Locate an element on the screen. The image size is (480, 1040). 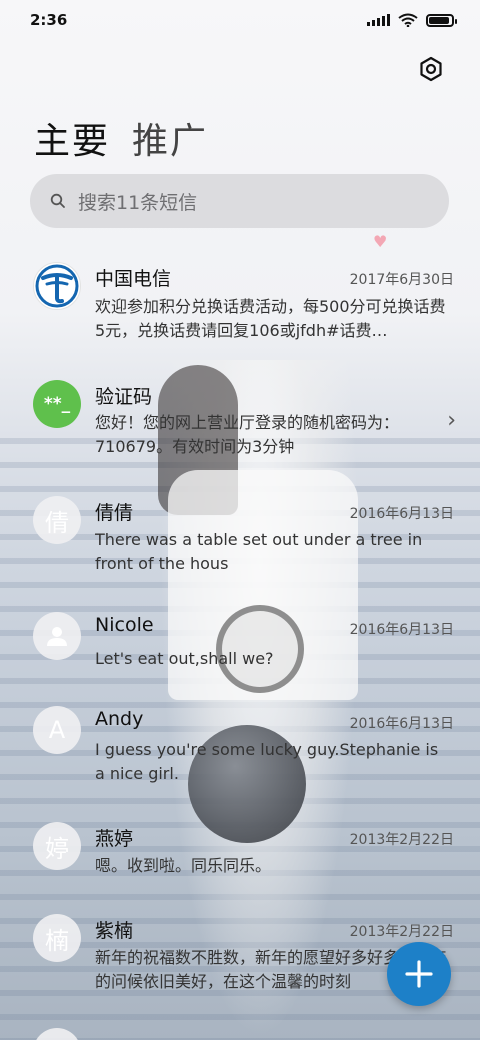
conversation-name: 验证码 is located at coordinates (124, 397).